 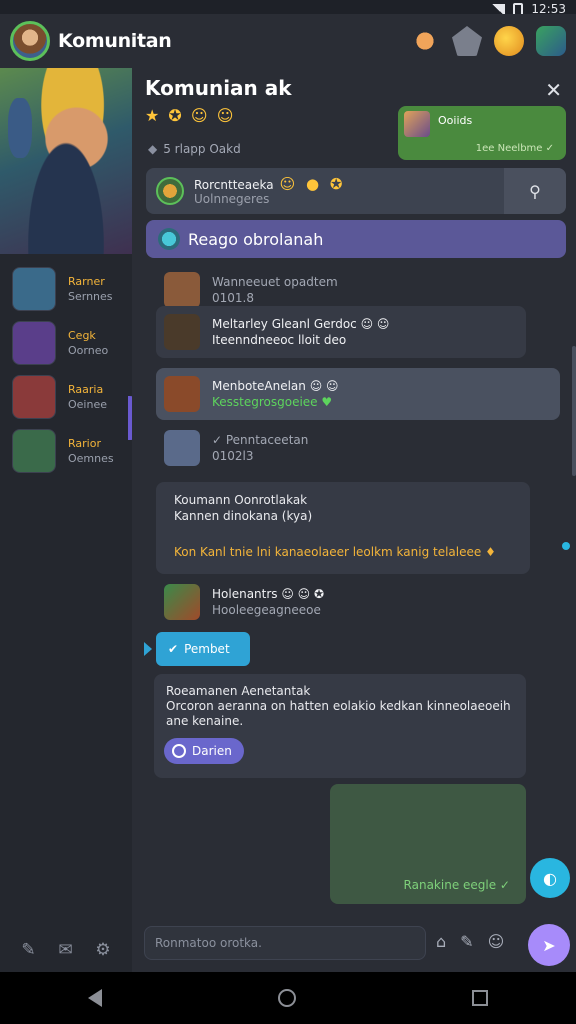 I want to click on info-card-line: Roeamanen Aenetantak, so click(x=238, y=691).